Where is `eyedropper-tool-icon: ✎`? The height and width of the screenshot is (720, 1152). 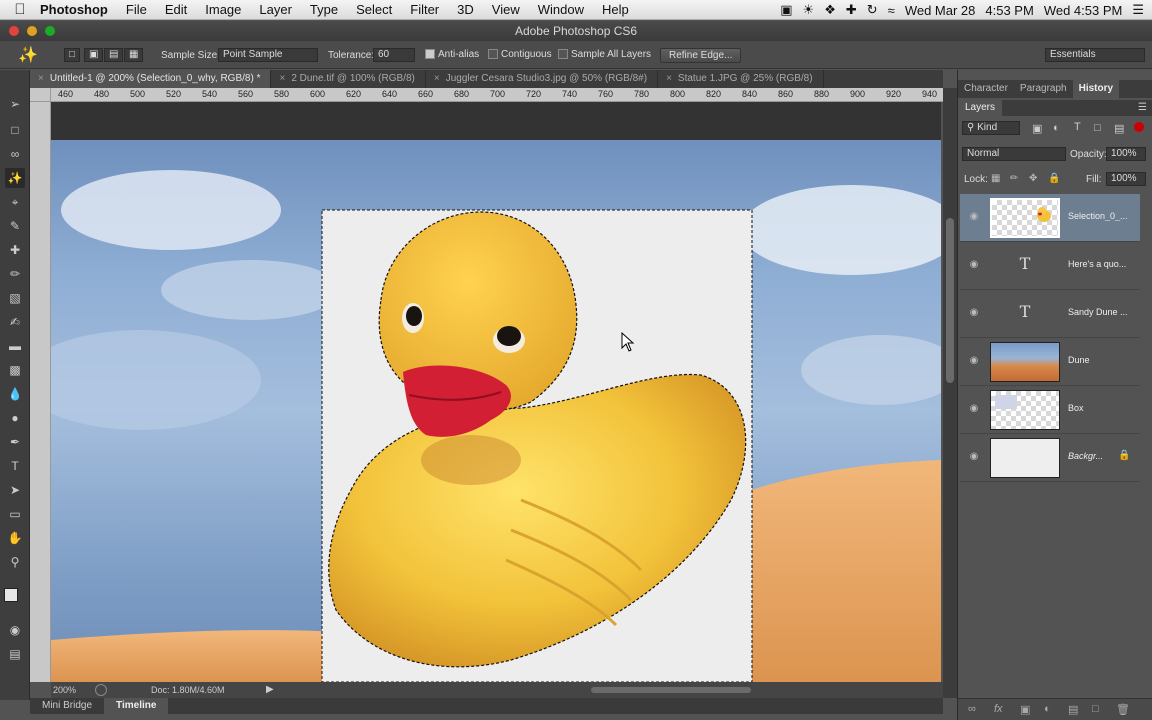
eyedropper-tool-icon: ✎ is located at coordinates (15, 226).